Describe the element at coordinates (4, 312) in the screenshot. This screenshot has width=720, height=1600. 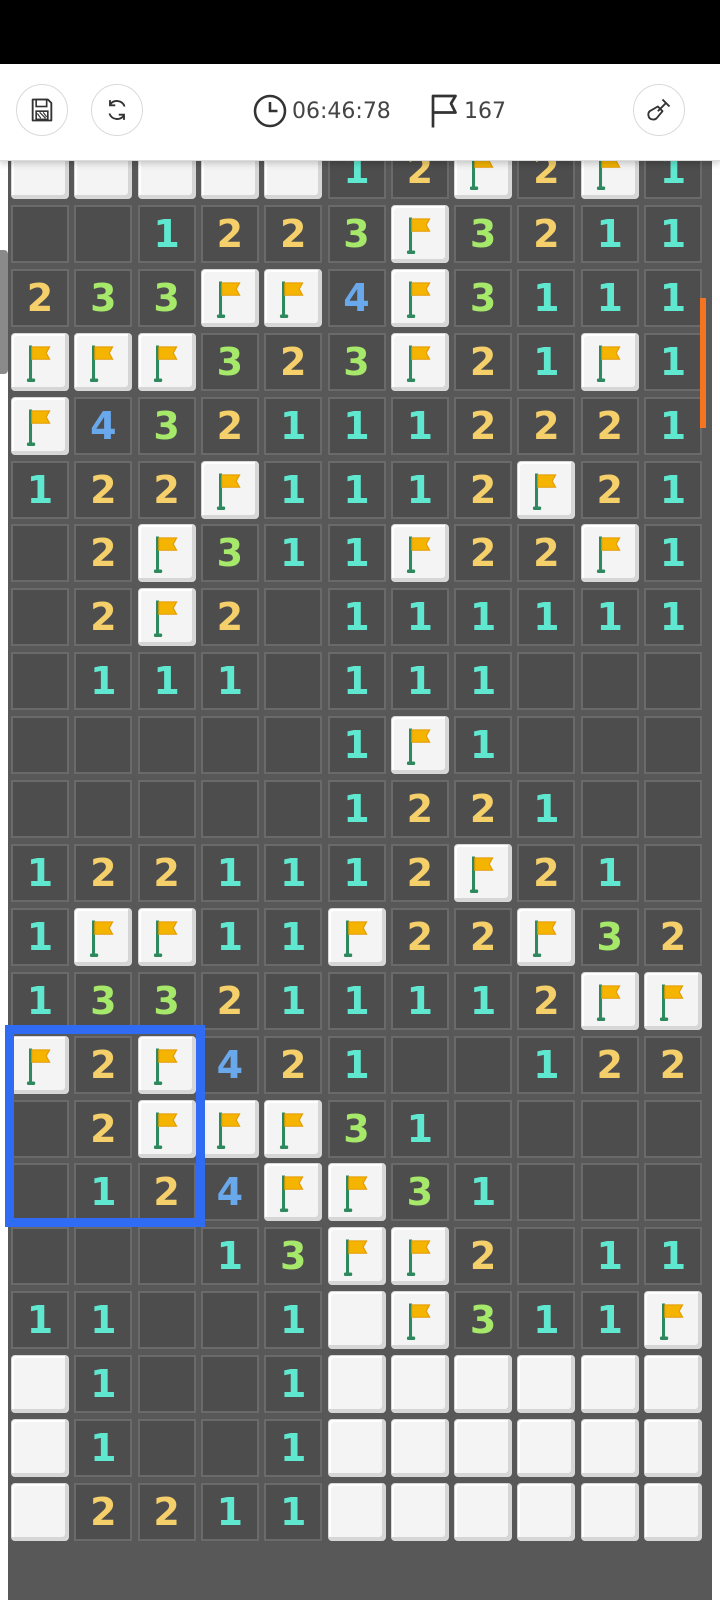
I see `left-scroll-handle` at that location.